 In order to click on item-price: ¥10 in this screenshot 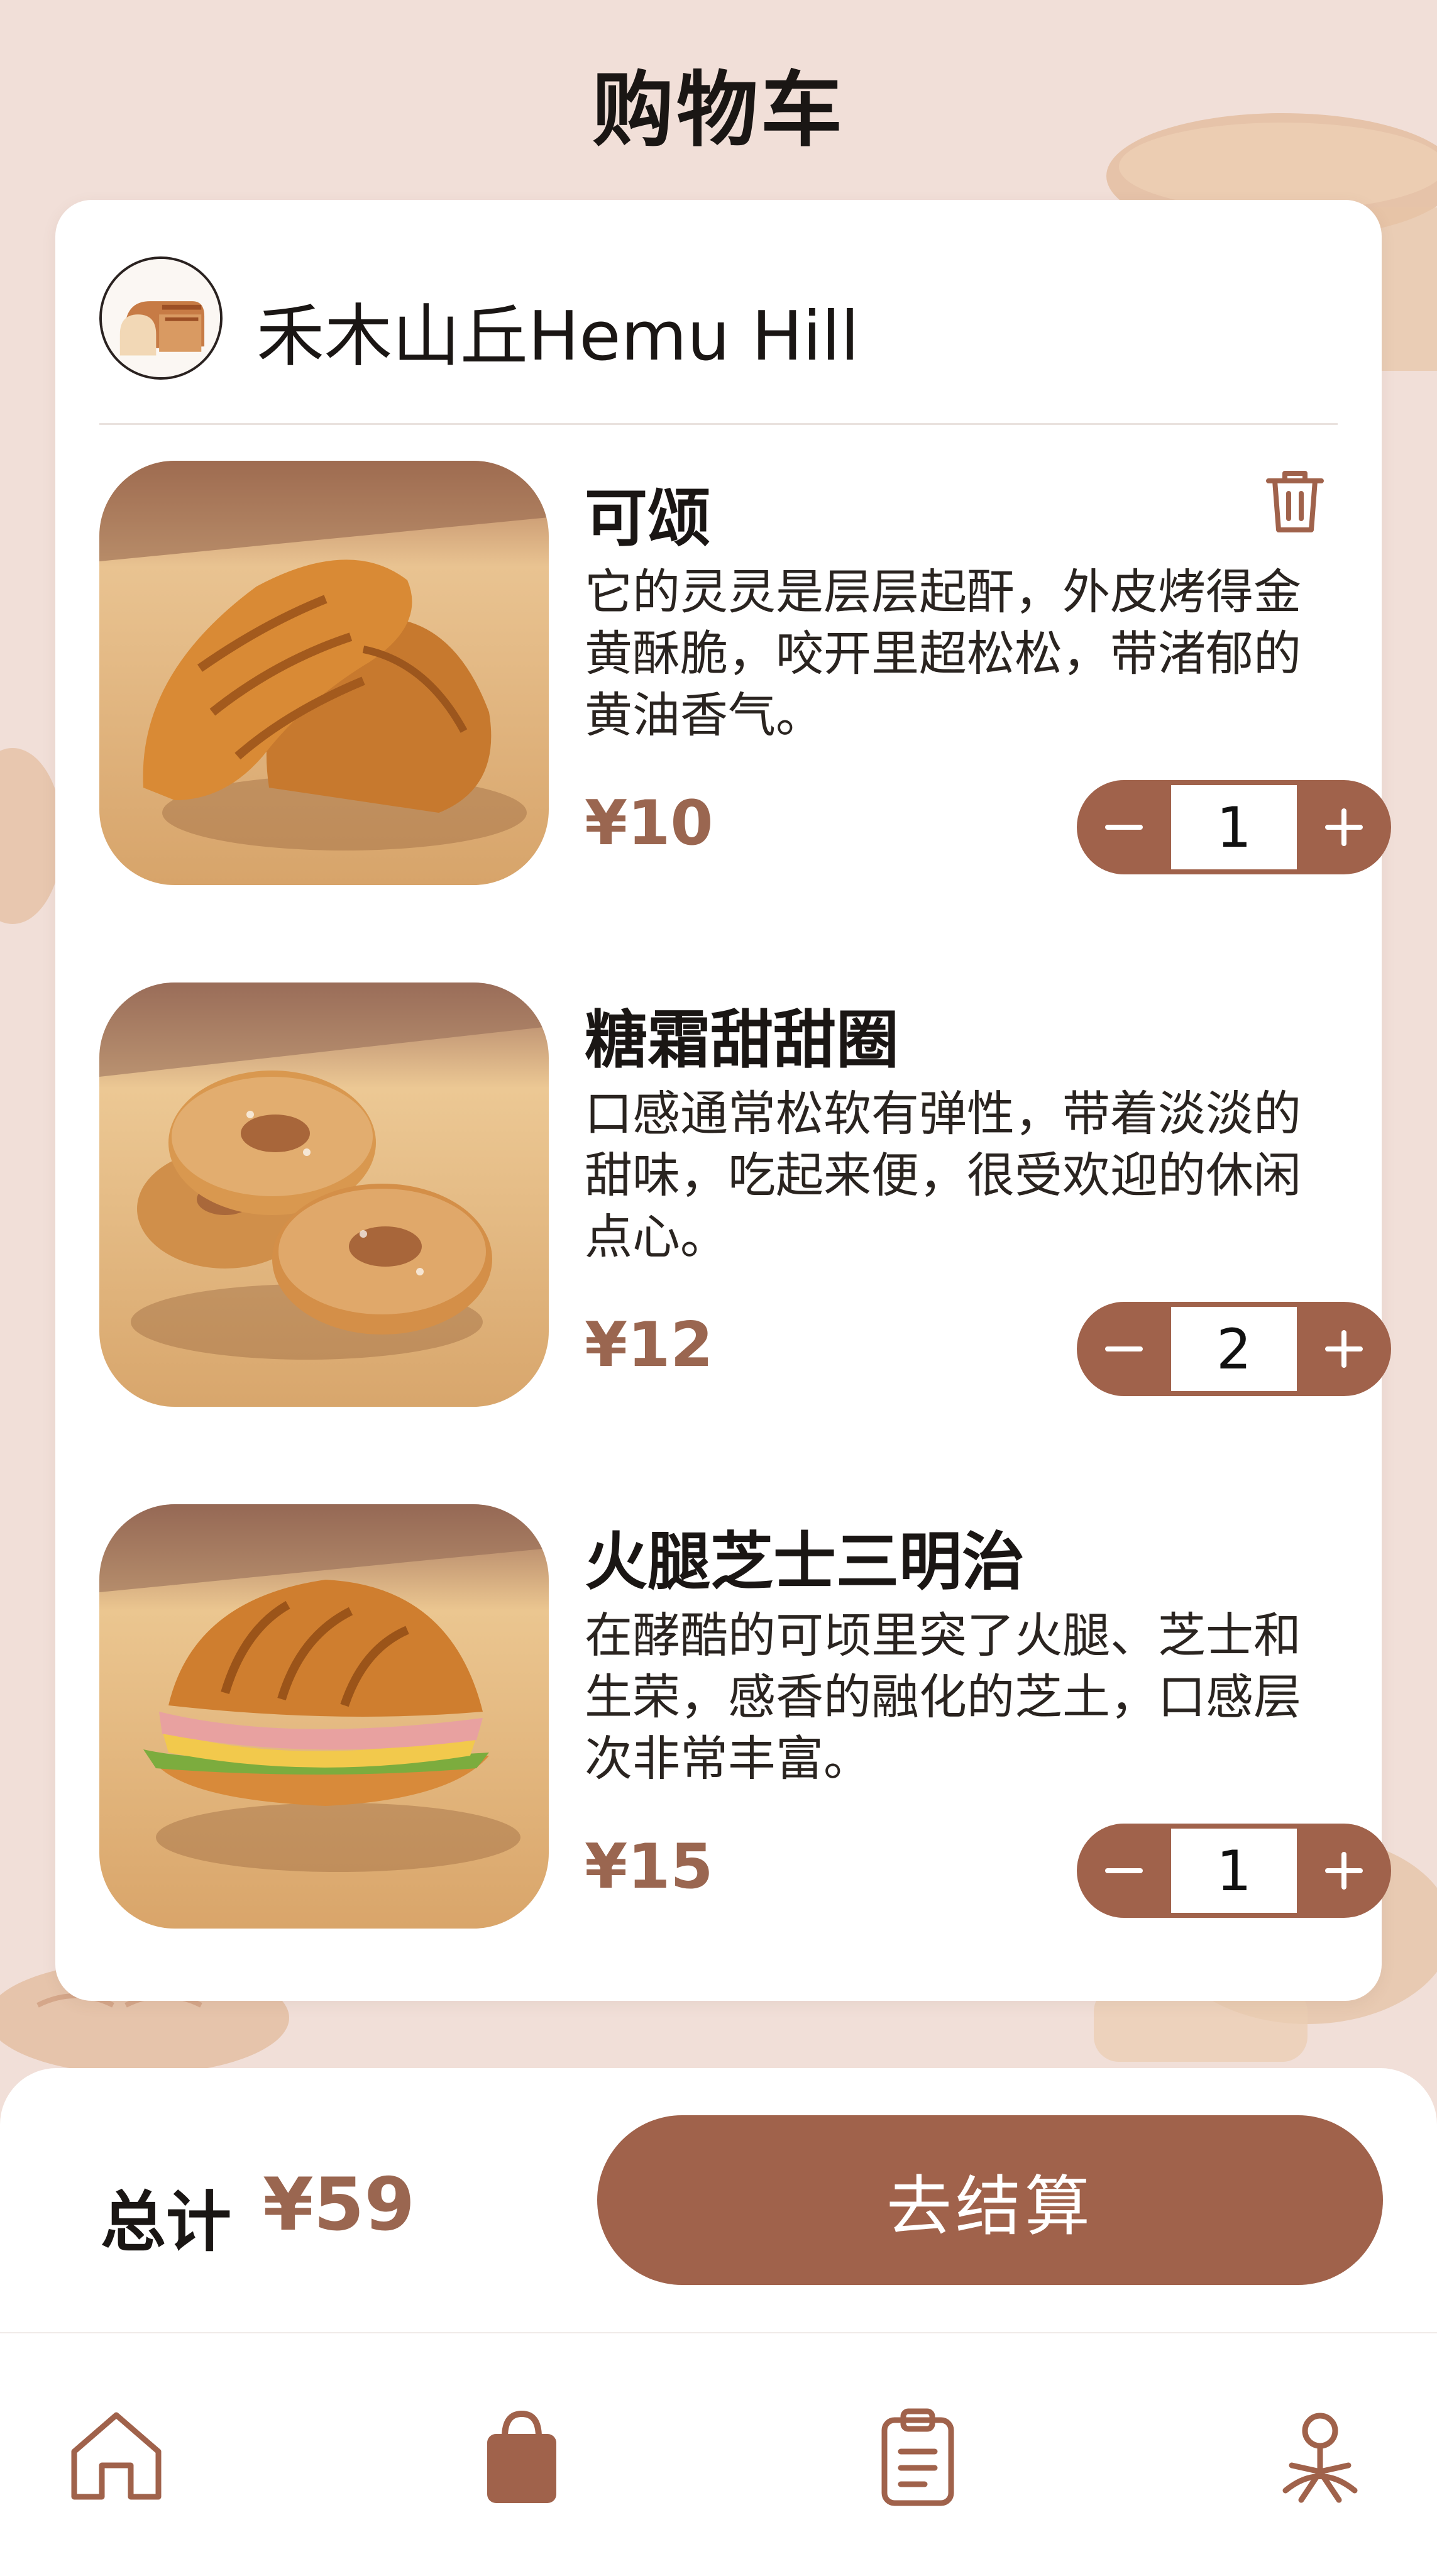, I will do `click(649, 824)`.